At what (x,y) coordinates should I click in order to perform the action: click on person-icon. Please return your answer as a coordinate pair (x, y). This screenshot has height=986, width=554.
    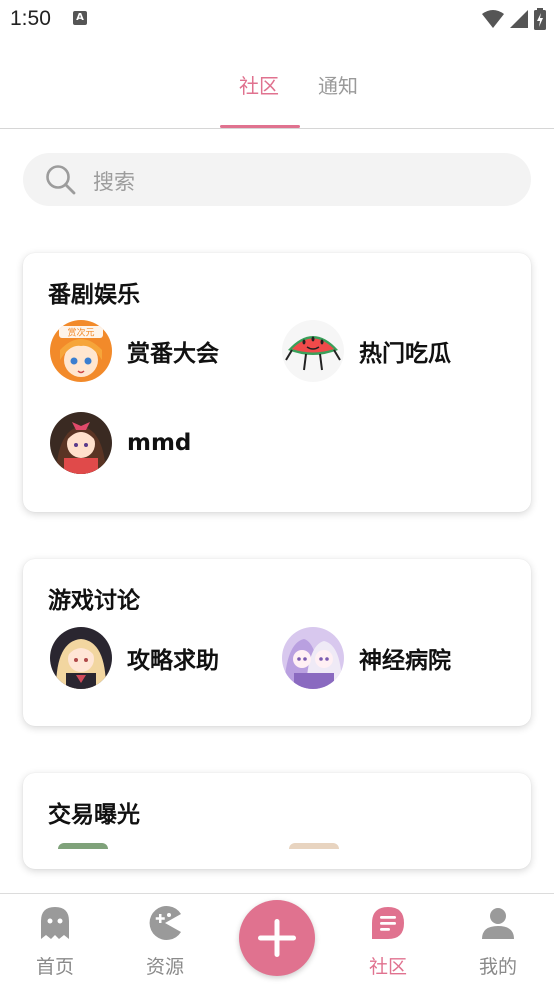
    Looking at the image, I should click on (498, 923).